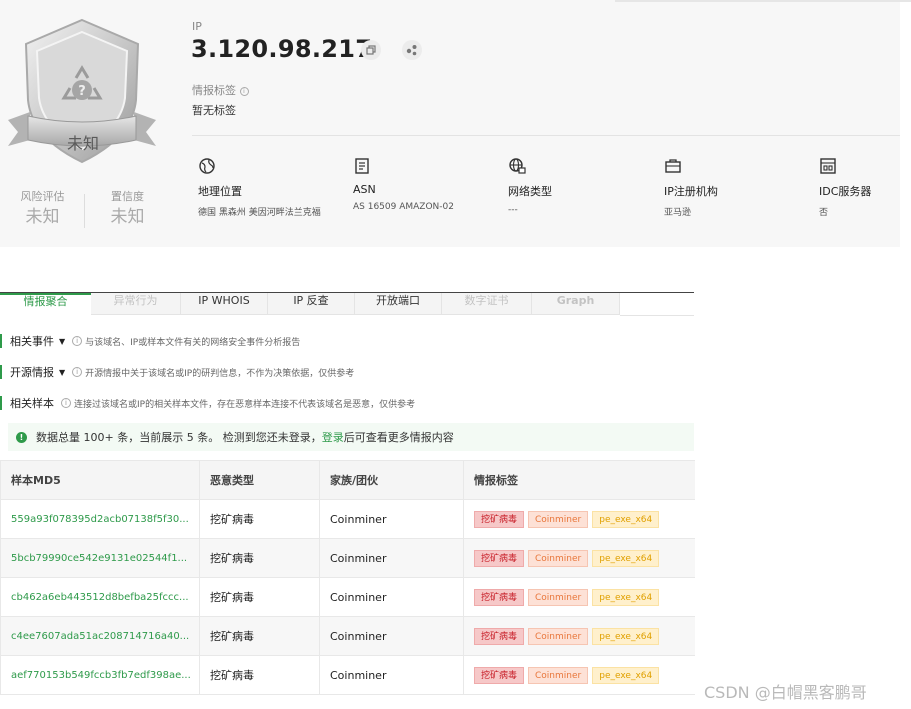 The width and height of the screenshot is (911, 709). Describe the element at coordinates (136, 304) in the screenshot. I see `tab-abnormal-behavior: 异常行为` at that location.